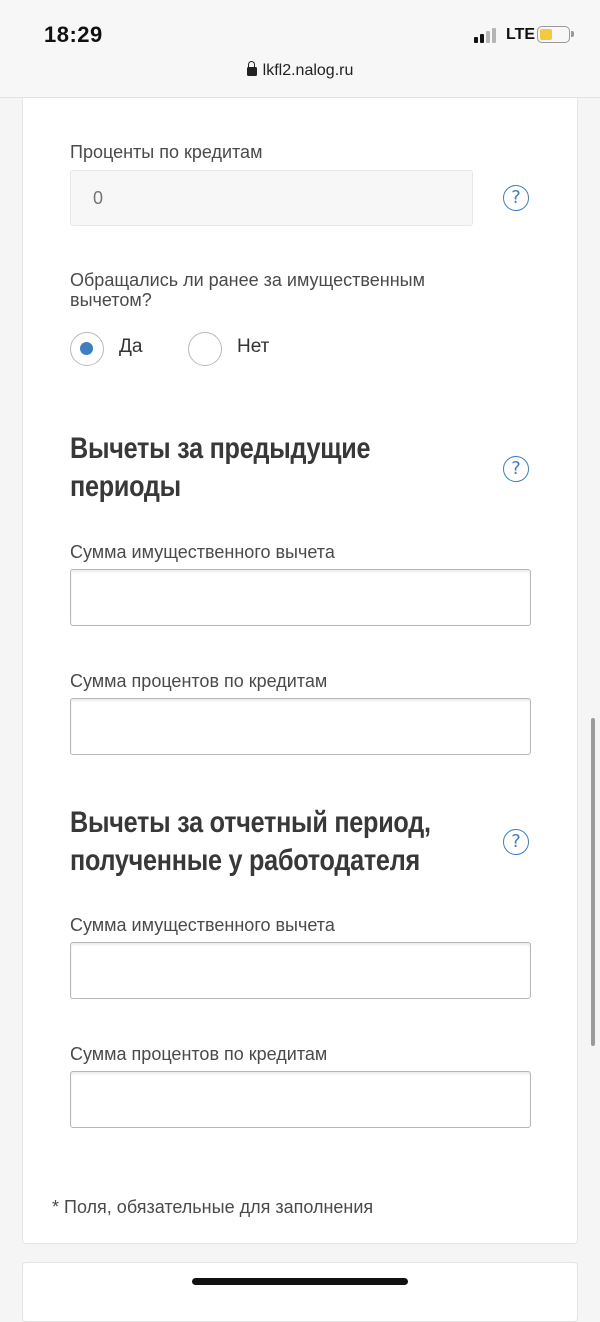  What do you see at coordinates (300, 1099) in the screenshot?
I see `employer-interest-input` at bounding box center [300, 1099].